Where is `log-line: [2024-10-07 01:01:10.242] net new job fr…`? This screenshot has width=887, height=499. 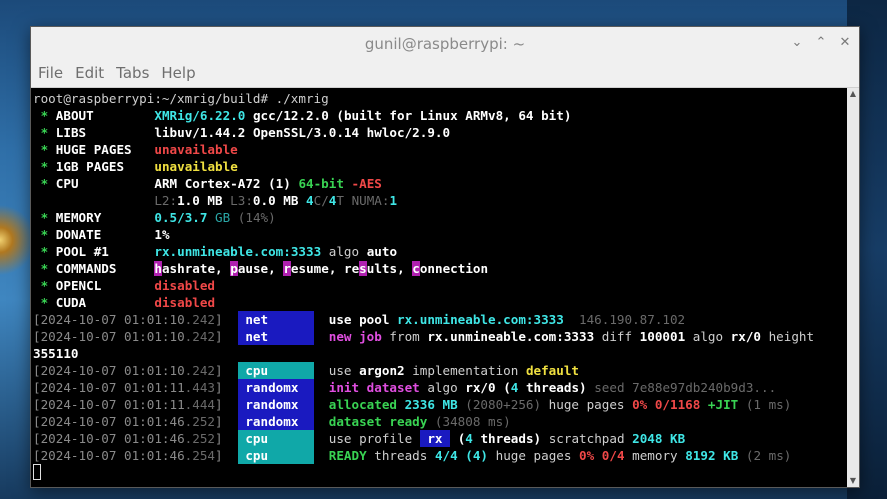
log-line: [2024-10-07 01:01:10.242] net new job fr… is located at coordinates (424, 336).